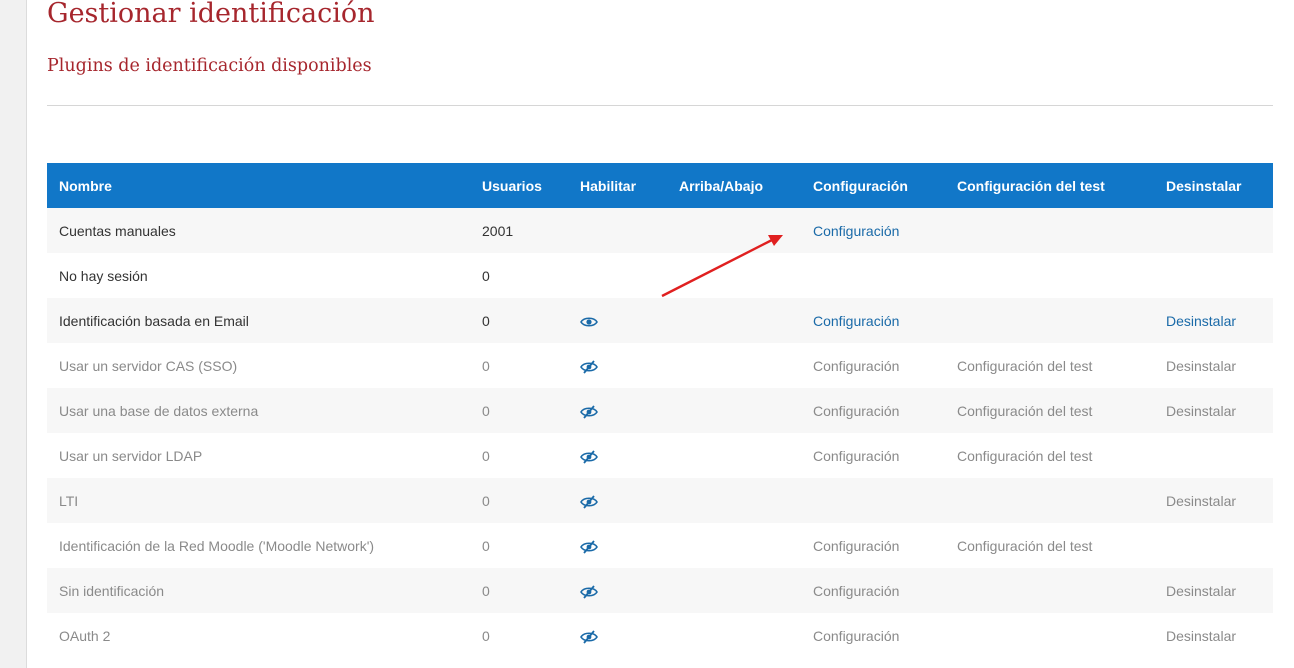 The width and height of the screenshot is (1294, 668). What do you see at coordinates (258, 500) in the screenshot?
I see `plugin-name: LTI` at bounding box center [258, 500].